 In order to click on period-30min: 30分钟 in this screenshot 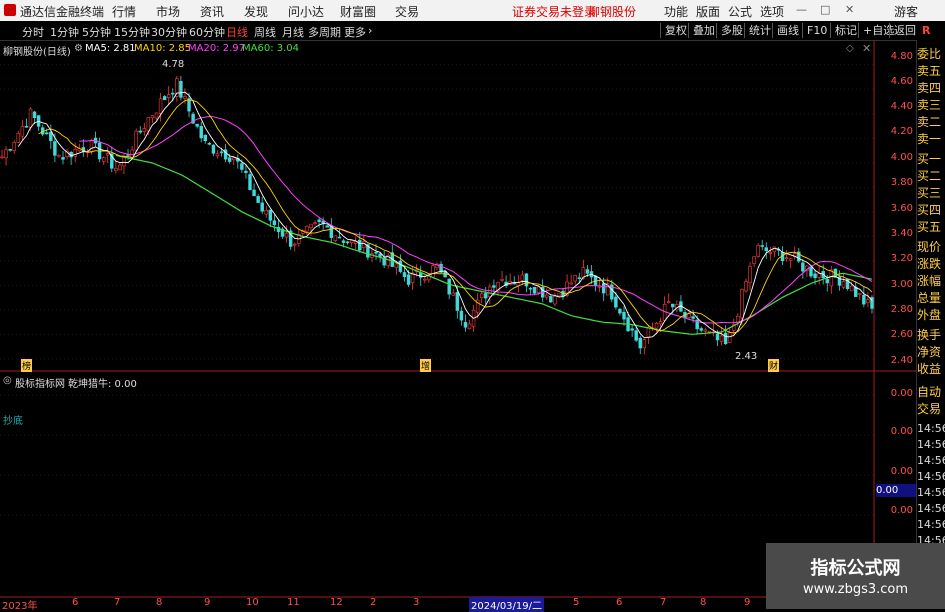, I will do `click(169, 32)`.